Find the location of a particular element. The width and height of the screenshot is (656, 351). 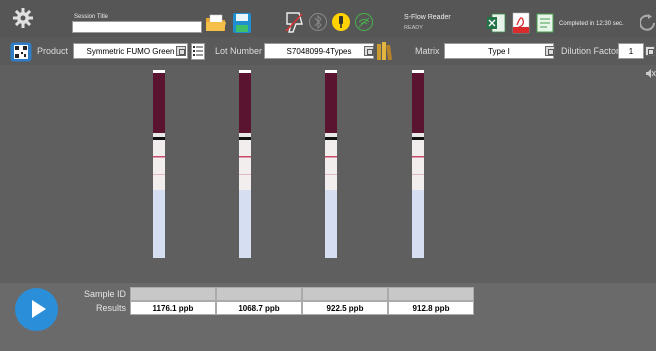

reader-status: READY is located at coordinates (413, 28).